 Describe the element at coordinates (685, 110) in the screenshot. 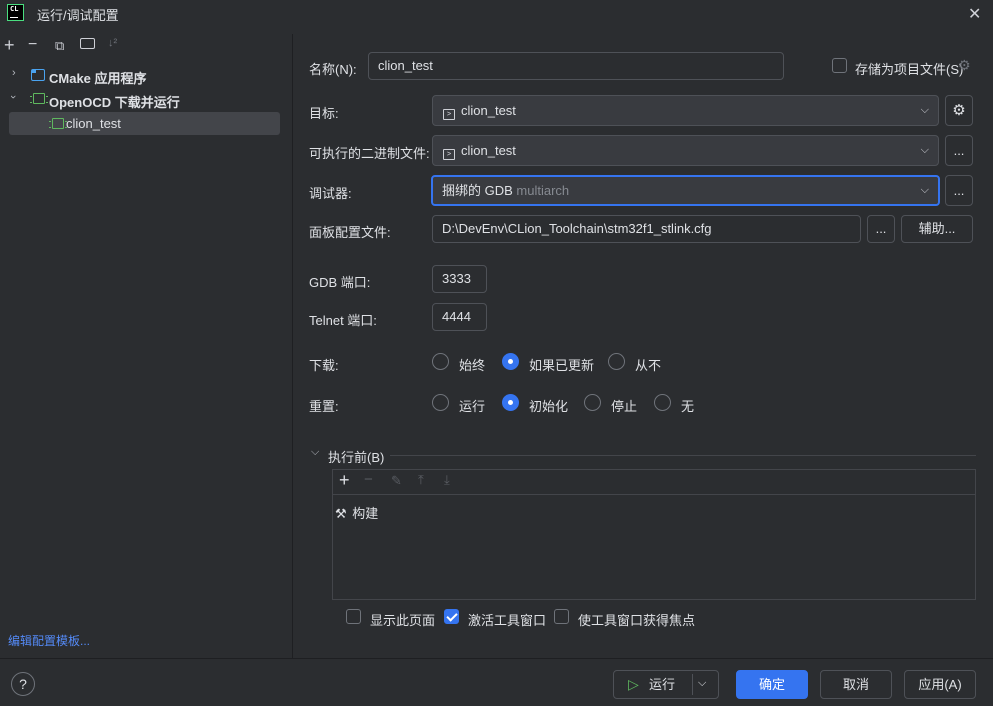

I see `target-select: > clion_test ⌵` at that location.